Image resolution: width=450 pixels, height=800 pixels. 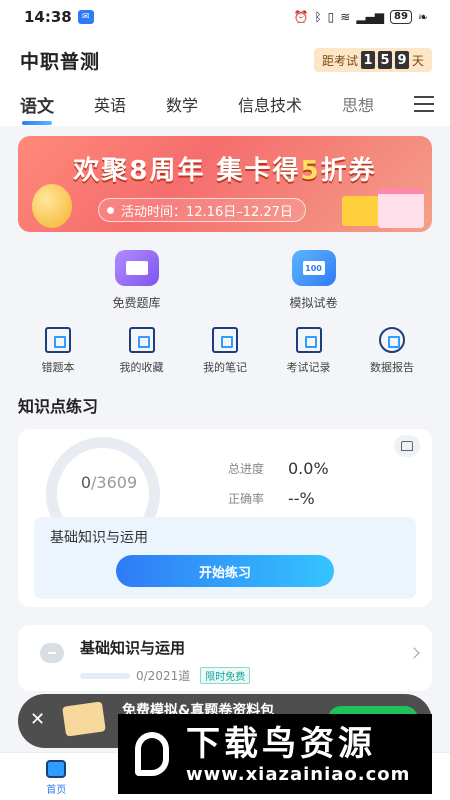 I want to click on collapse-icon, so click(x=52, y=653).